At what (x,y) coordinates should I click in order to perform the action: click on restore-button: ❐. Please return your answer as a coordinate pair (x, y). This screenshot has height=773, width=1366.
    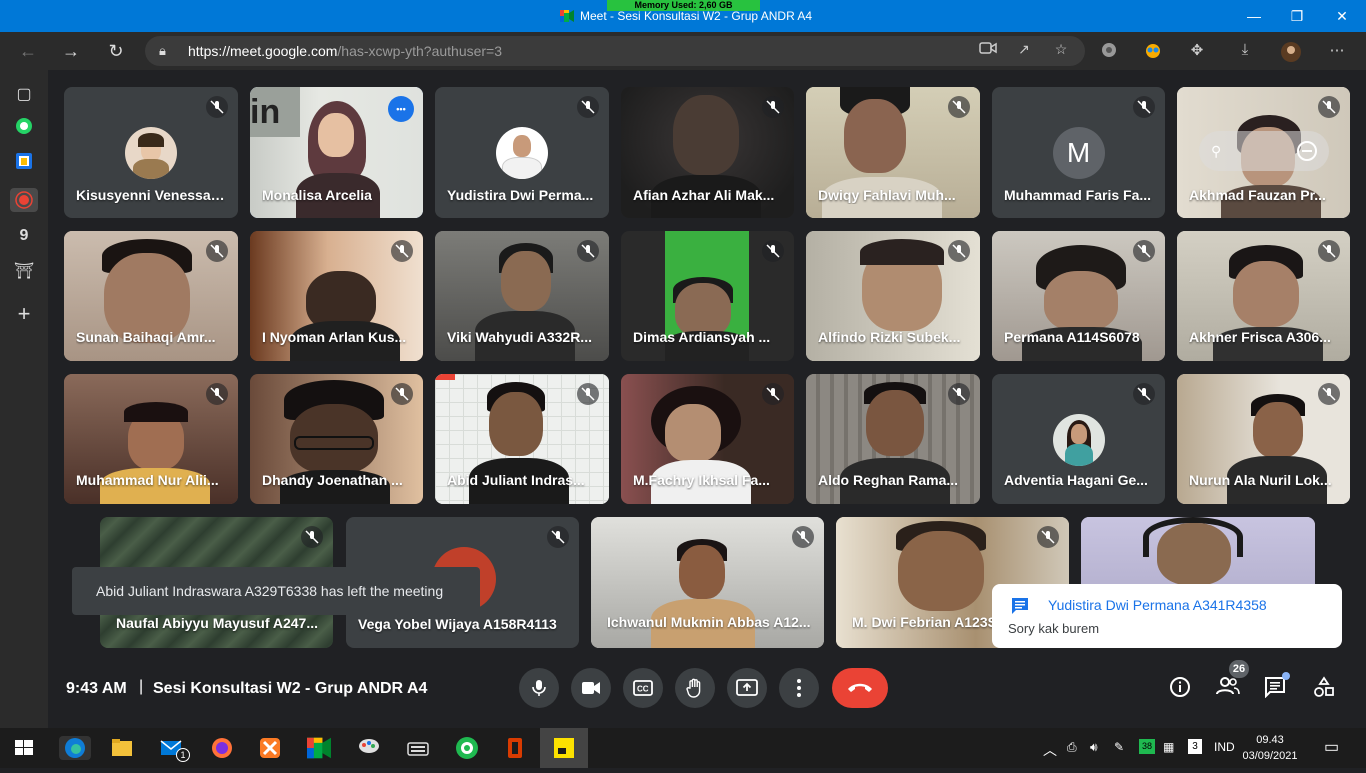
    Looking at the image, I should click on (1297, 16).